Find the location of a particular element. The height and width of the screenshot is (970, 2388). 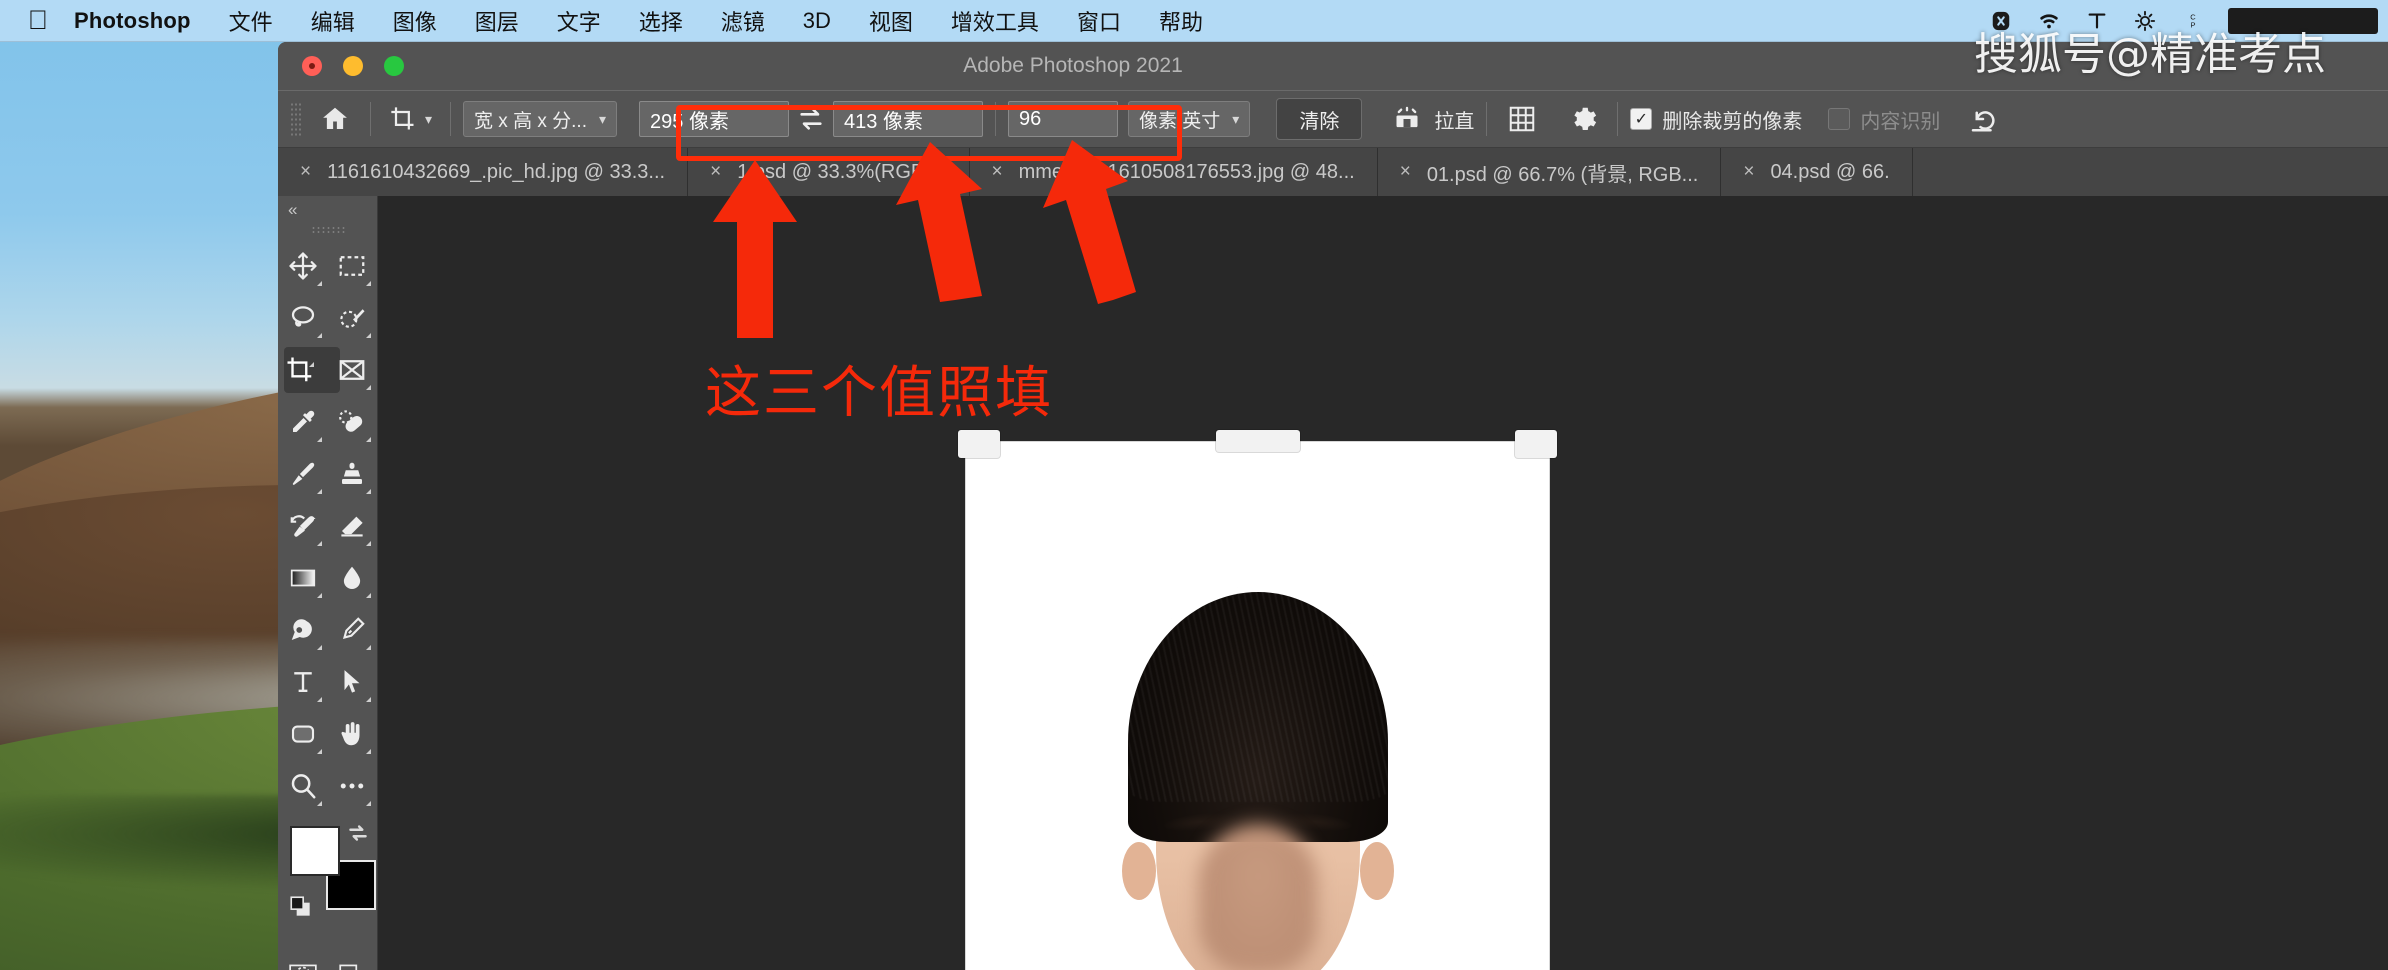

type-tool-icon is located at coordinates (303, 682).